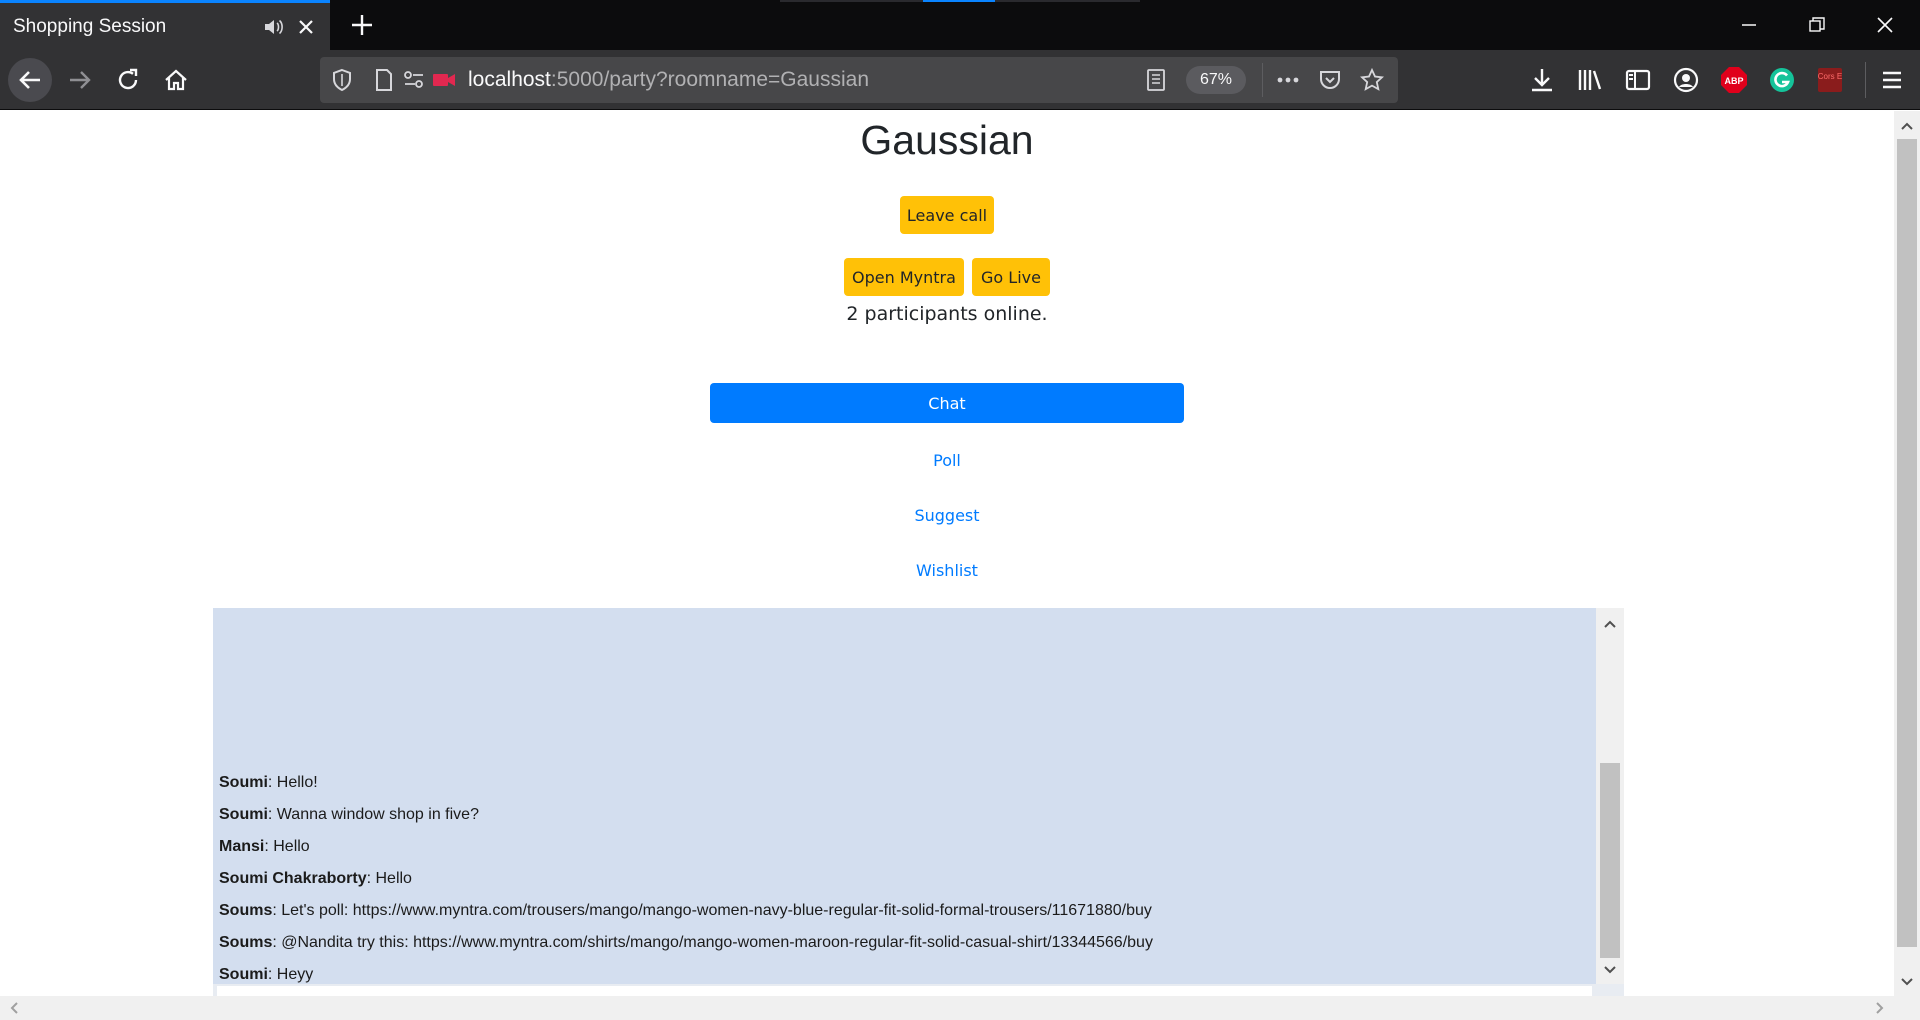 The width and height of the screenshot is (1920, 1020). I want to click on page-horizontal-scrollbar, so click(947, 1008).